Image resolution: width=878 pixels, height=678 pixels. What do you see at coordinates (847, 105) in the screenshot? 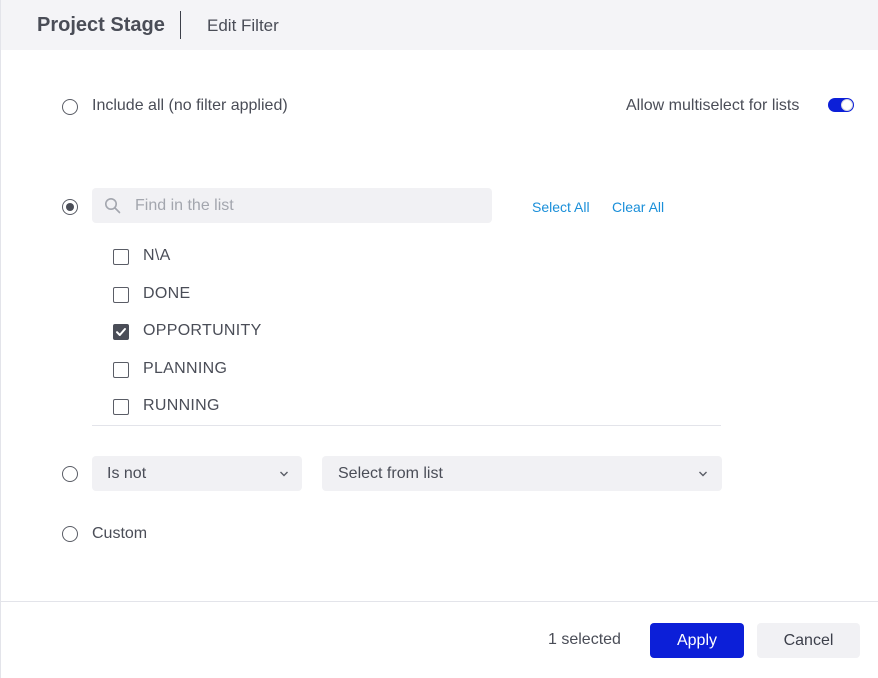
I see `toggle-knob` at bounding box center [847, 105].